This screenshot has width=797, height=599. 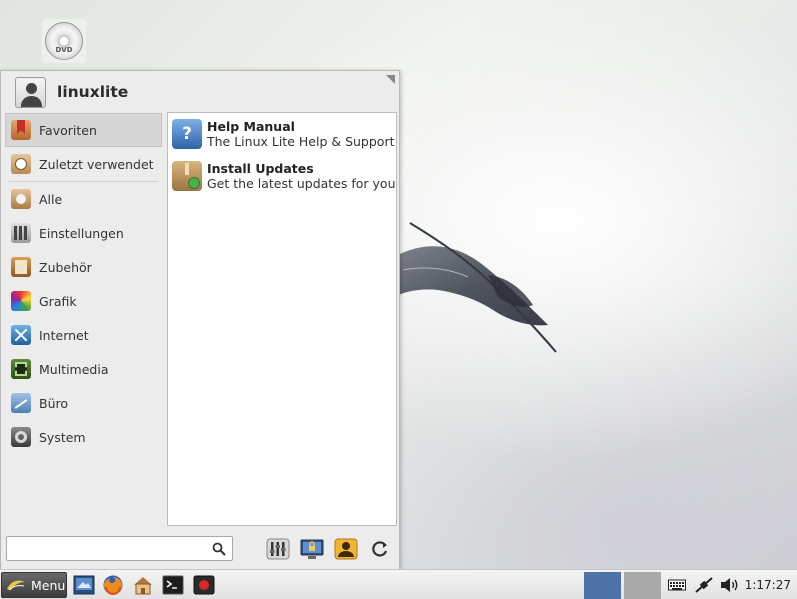 What do you see at coordinates (143, 585) in the screenshot?
I see `file-manager-icon` at bounding box center [143, 585].